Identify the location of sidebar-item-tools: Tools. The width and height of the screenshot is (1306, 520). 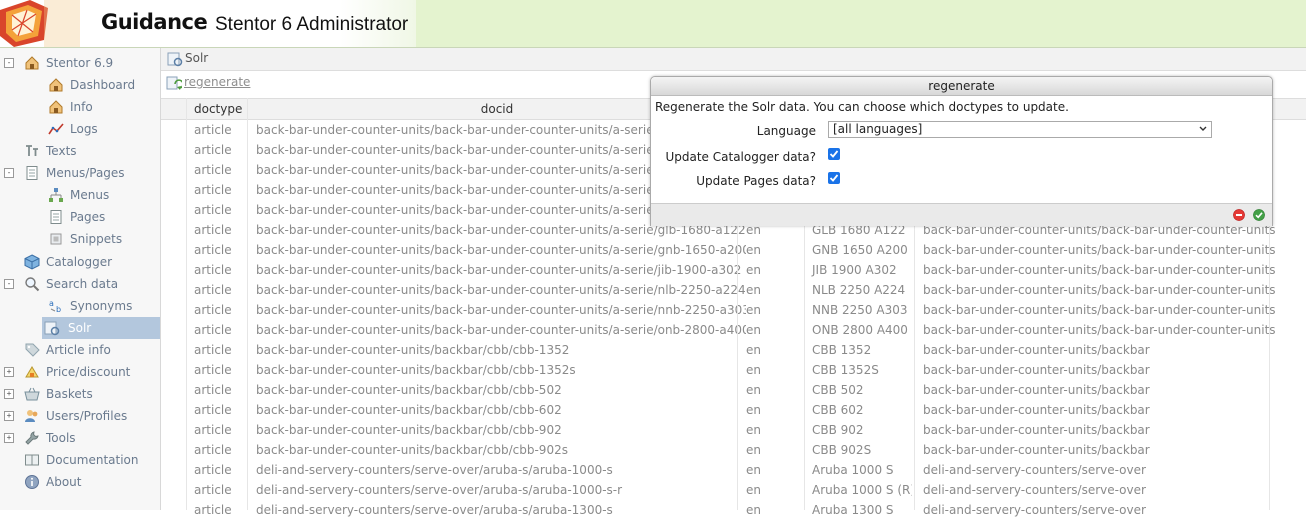
(92, 438).